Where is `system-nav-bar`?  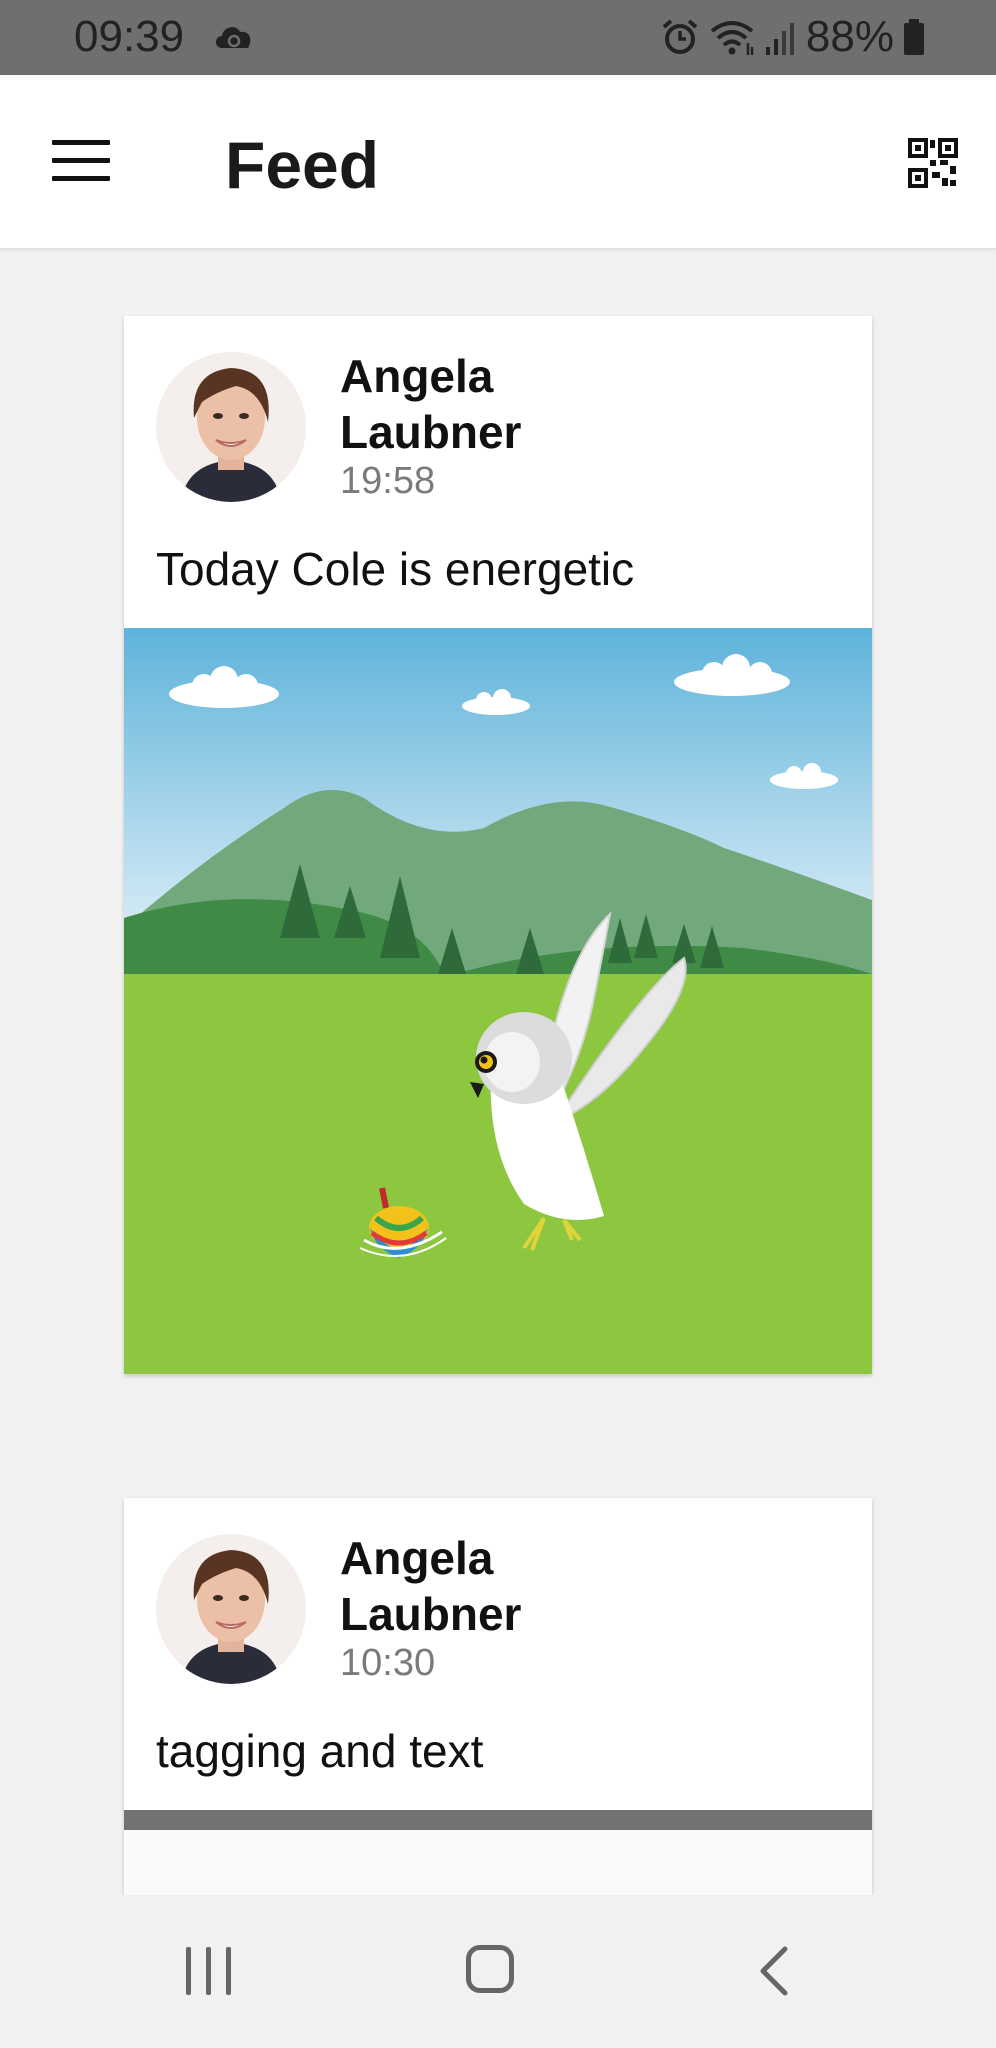
system-nav-bar is located at coordinates (498, 1971).